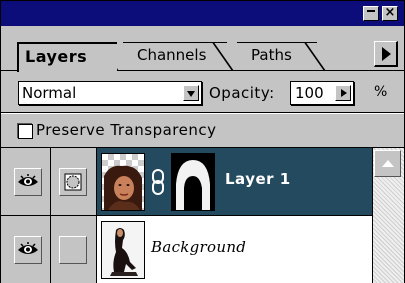 This screenshot has width=405, height=283. I want to click on empty-link-slot, so click(73, 250).